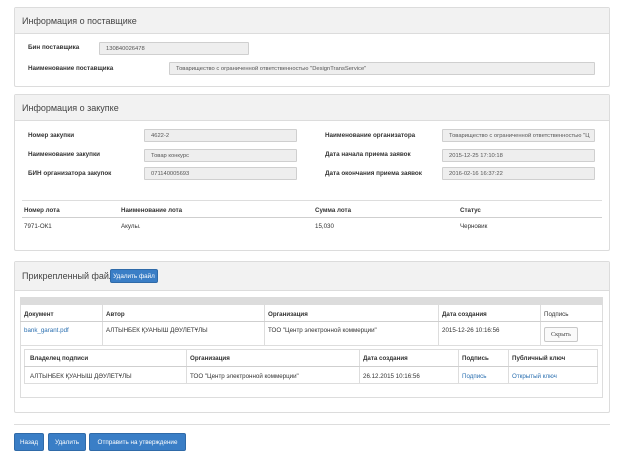 This screenshot has height=463, width=624. What do you see at coordinates (81, 376) in the screenshot?
I see `sig-owner: АЛТЫНБЕК ҚУАНЫШ ДӘУЛЕТҰЛЫ` at bounding box center [81, 376].